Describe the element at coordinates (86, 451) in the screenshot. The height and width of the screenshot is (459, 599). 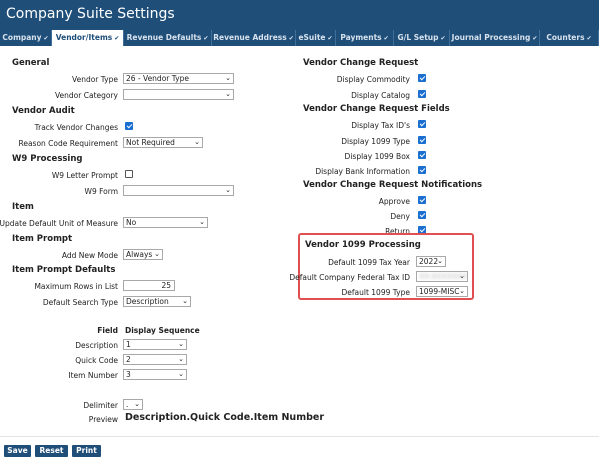
I see `print-button: Print` at that location.